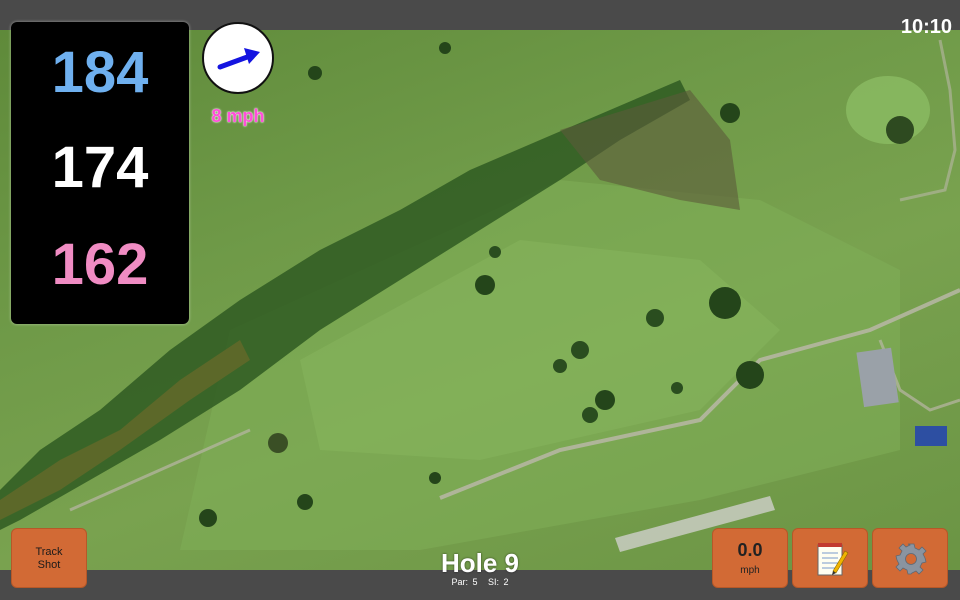 The height and width of the screenshot is (600, 960). I want to click on track-shot-label-line2: Shot, so click(49, 565).